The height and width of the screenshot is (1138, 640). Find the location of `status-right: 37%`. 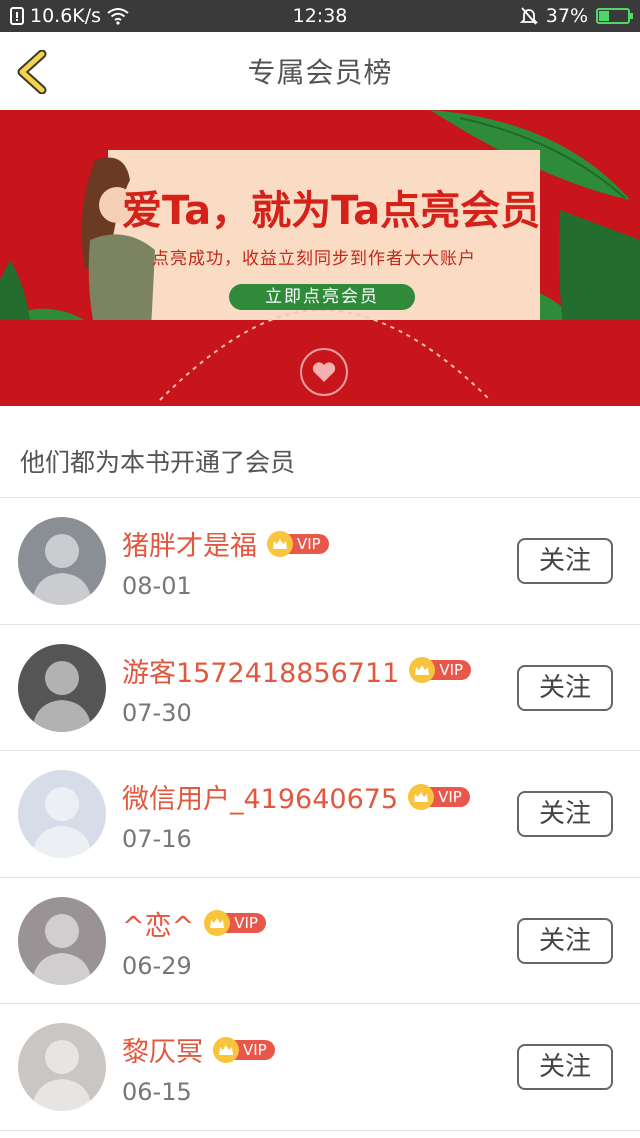

status-right: 37% is located at coordinates (576, 16).